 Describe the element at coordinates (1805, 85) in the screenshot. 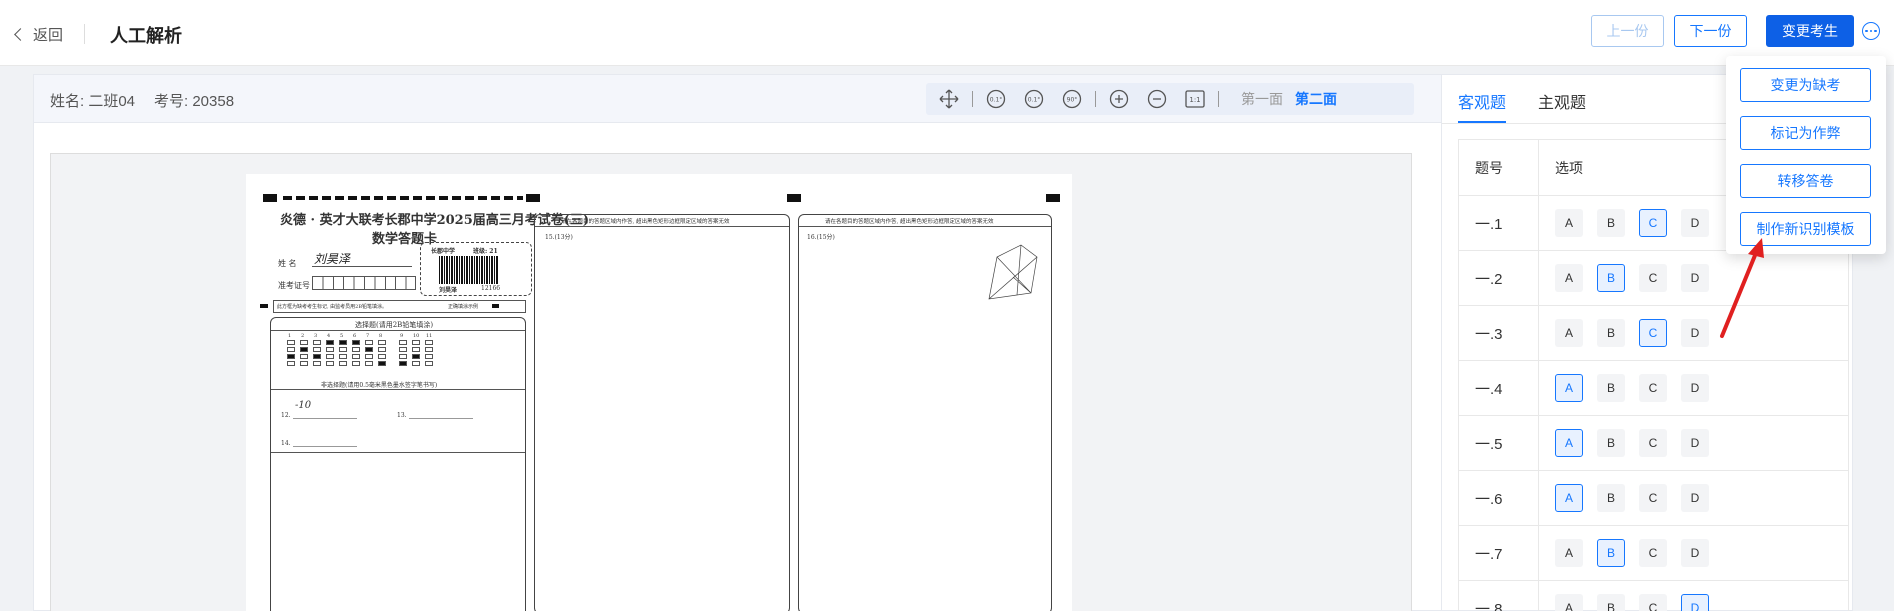

I see `mark-absent-button: 变更为缺考` at that location.